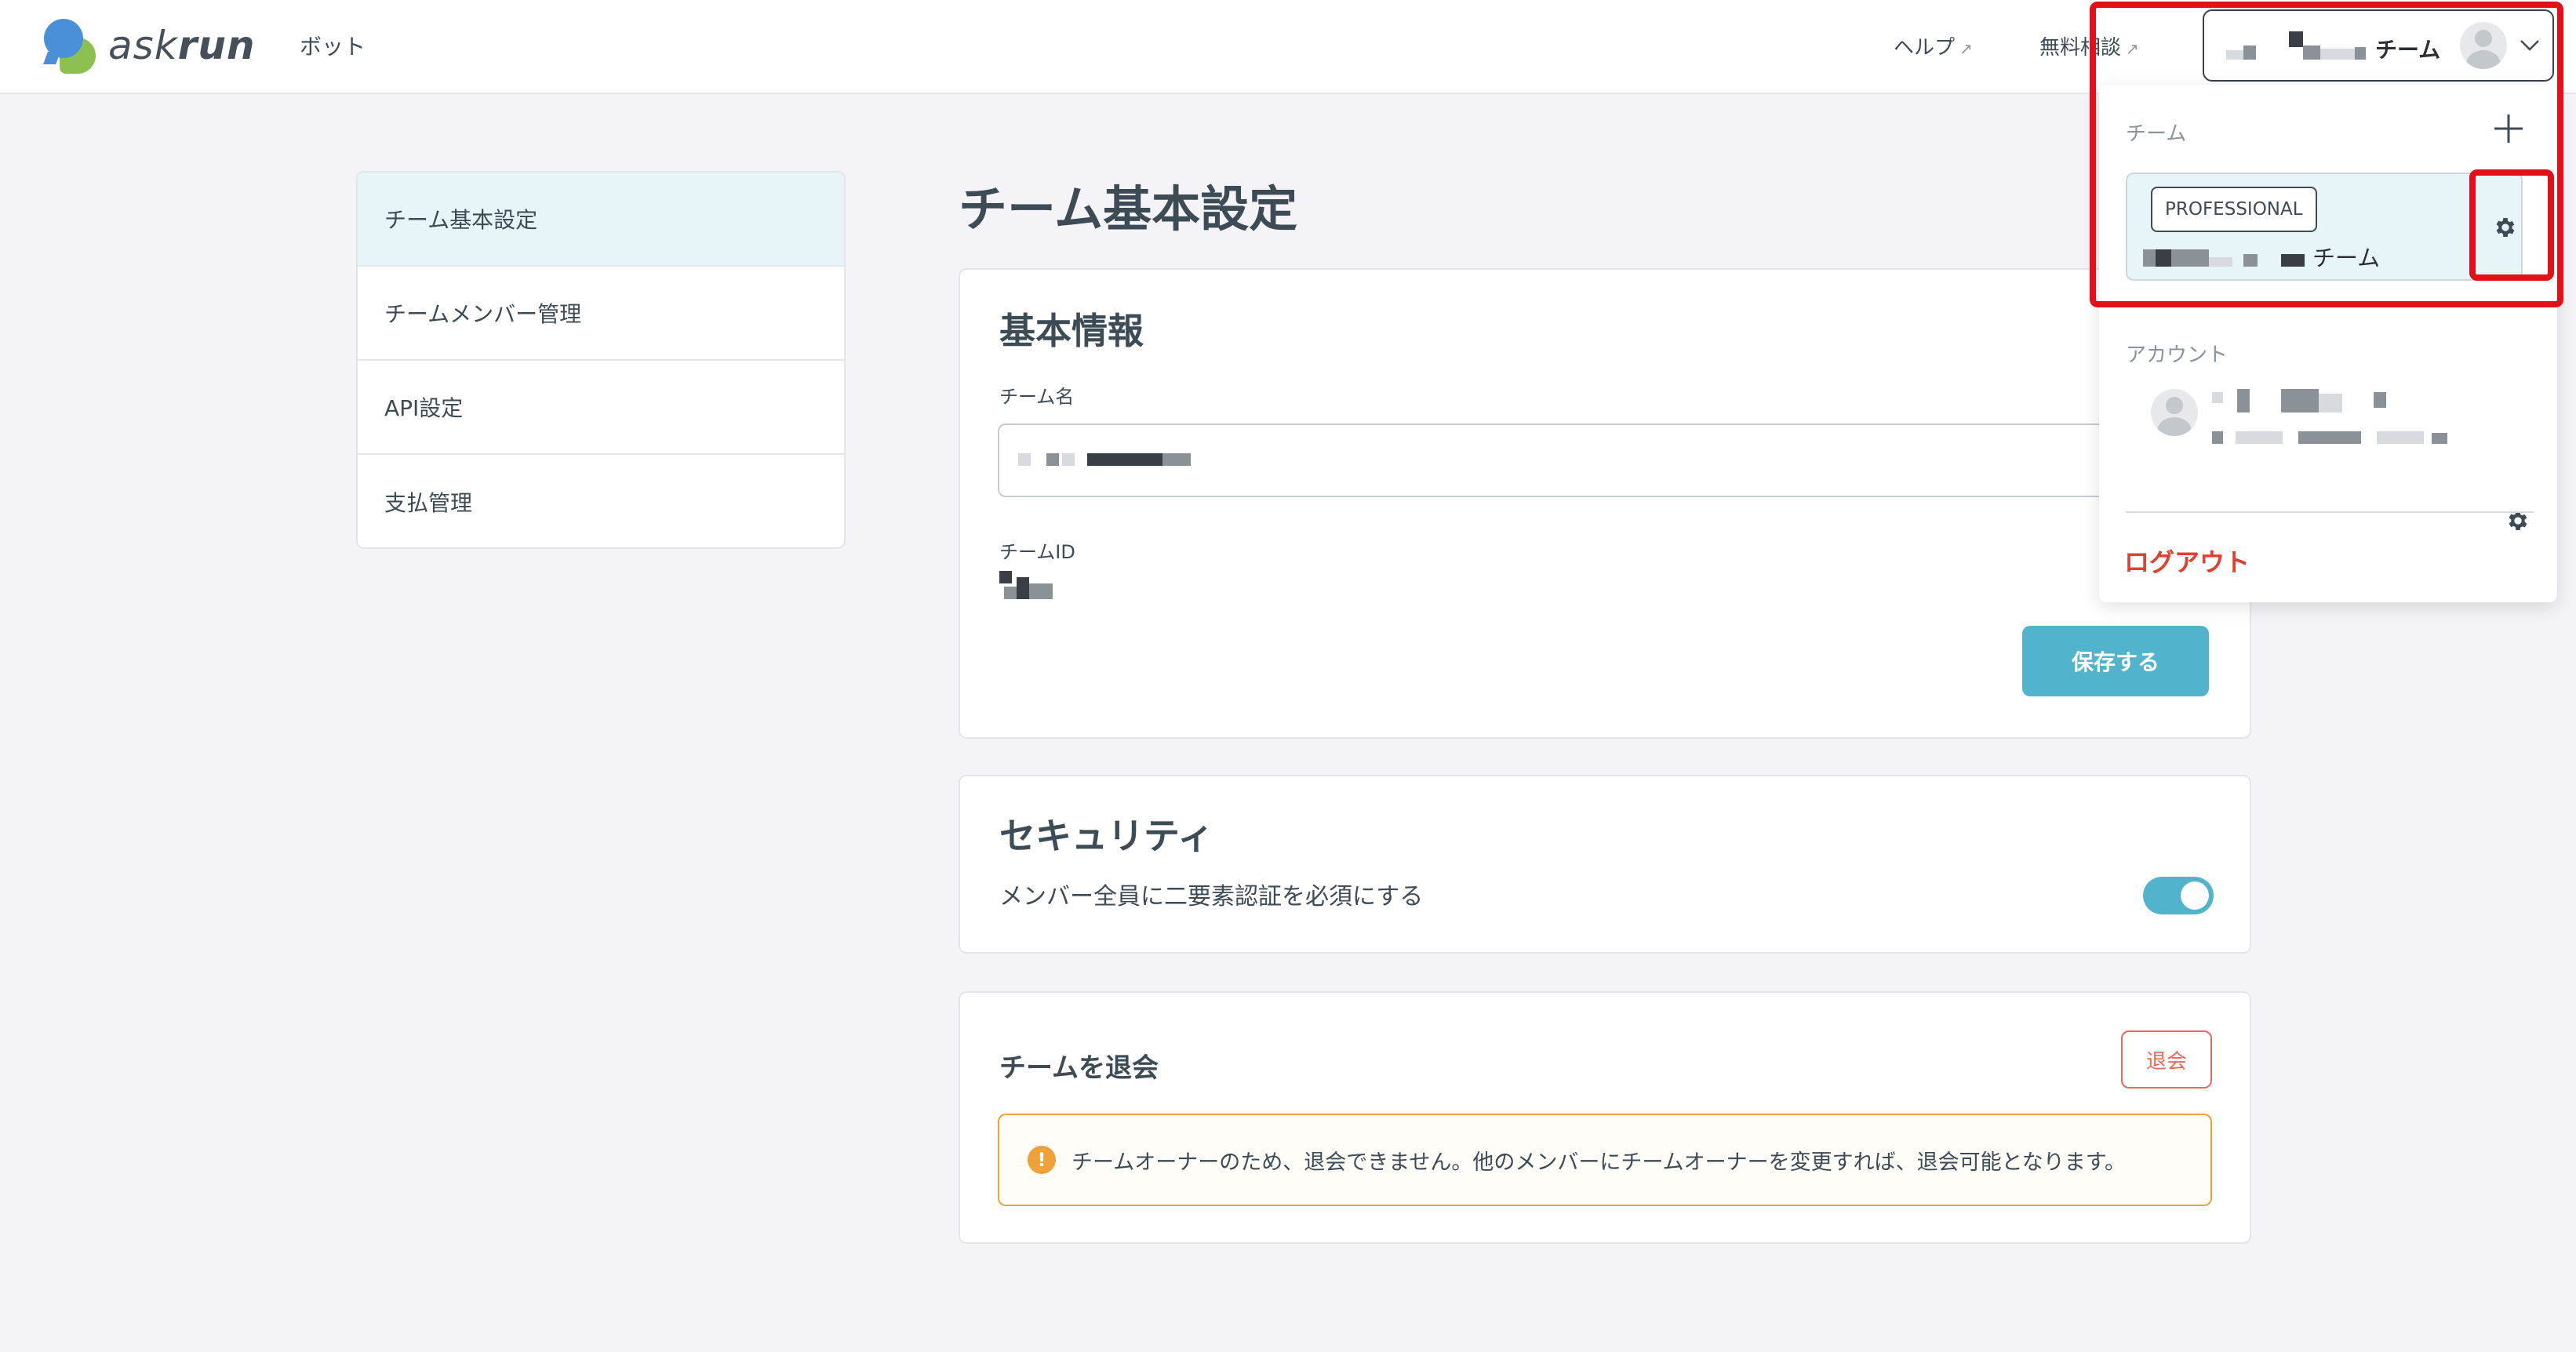  Describe the element at coordinates (1288, 47) in the screenshot. I see `top-header: askrun ボット ヘルプ ↗ 無料相談 ↗ チーム` at that location.